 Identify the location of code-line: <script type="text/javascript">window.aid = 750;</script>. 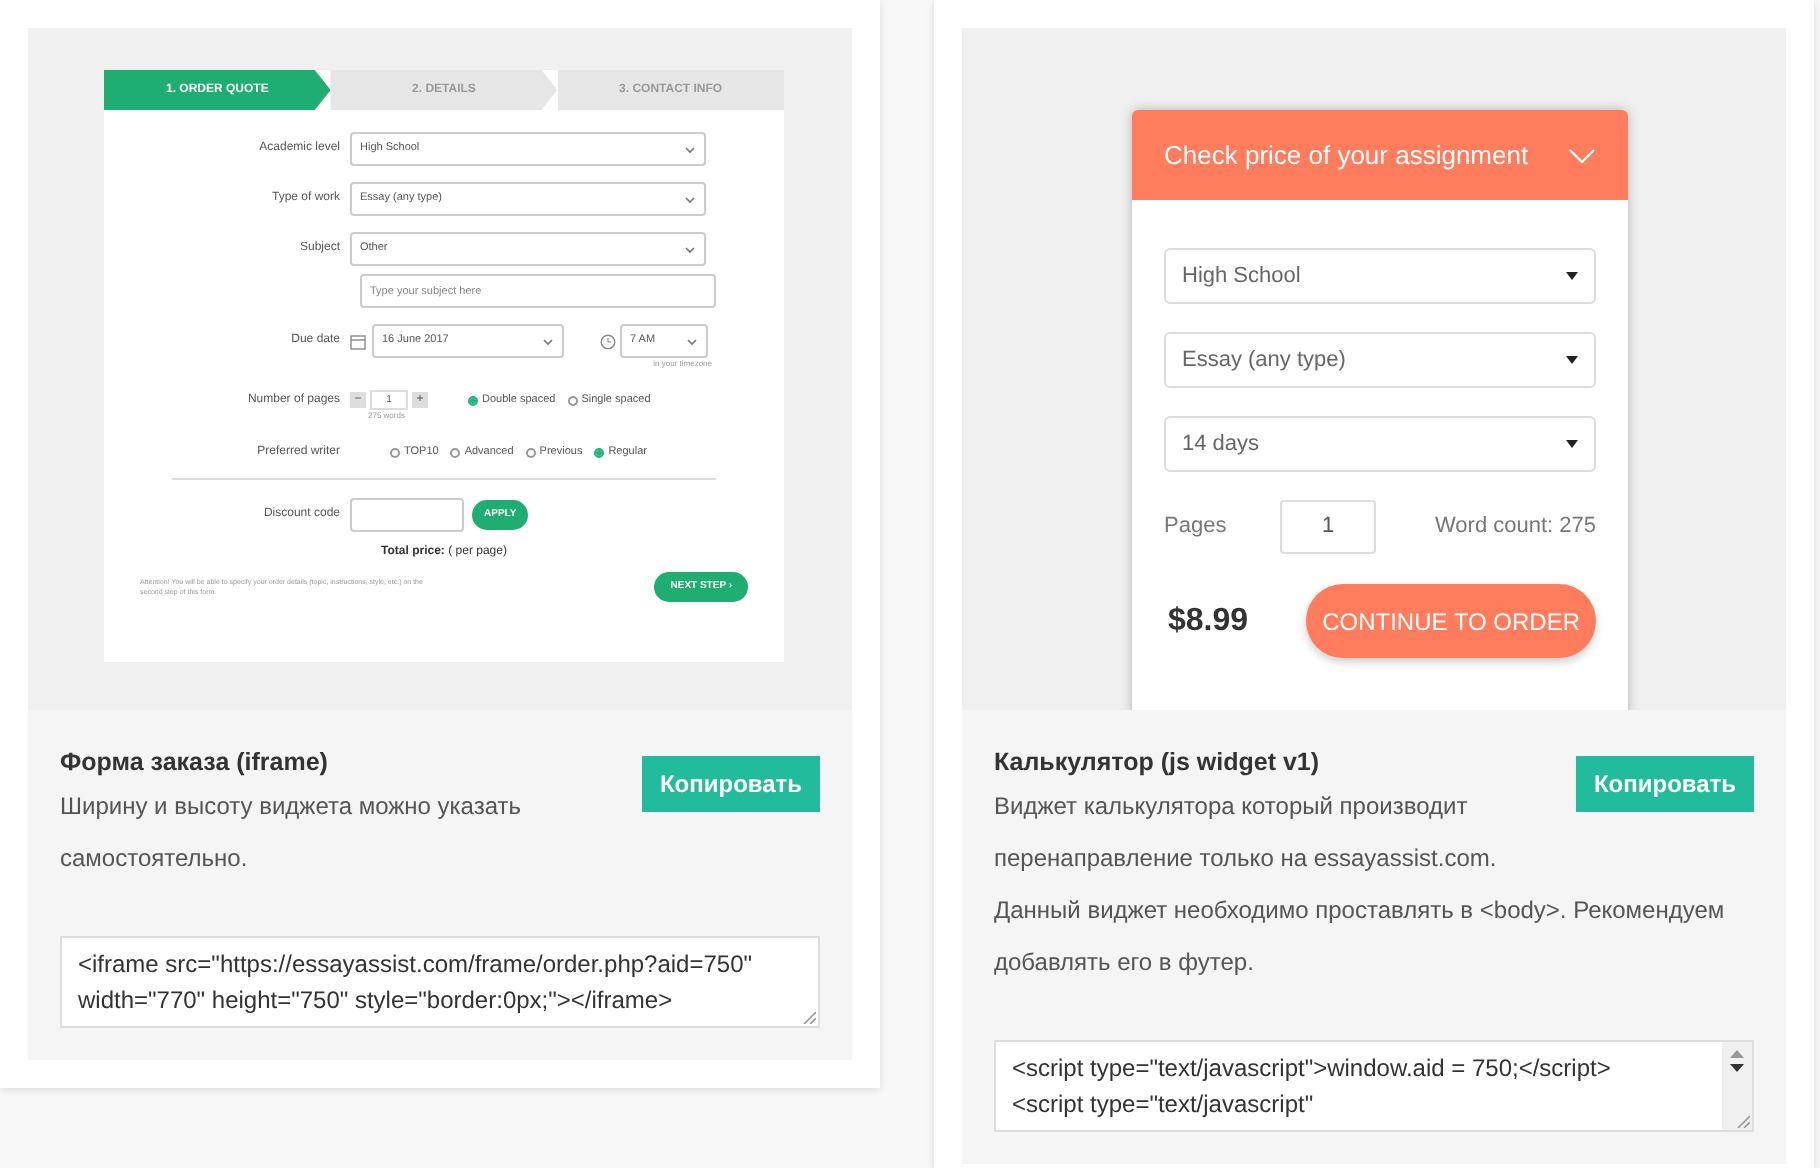
(1312, 1069).